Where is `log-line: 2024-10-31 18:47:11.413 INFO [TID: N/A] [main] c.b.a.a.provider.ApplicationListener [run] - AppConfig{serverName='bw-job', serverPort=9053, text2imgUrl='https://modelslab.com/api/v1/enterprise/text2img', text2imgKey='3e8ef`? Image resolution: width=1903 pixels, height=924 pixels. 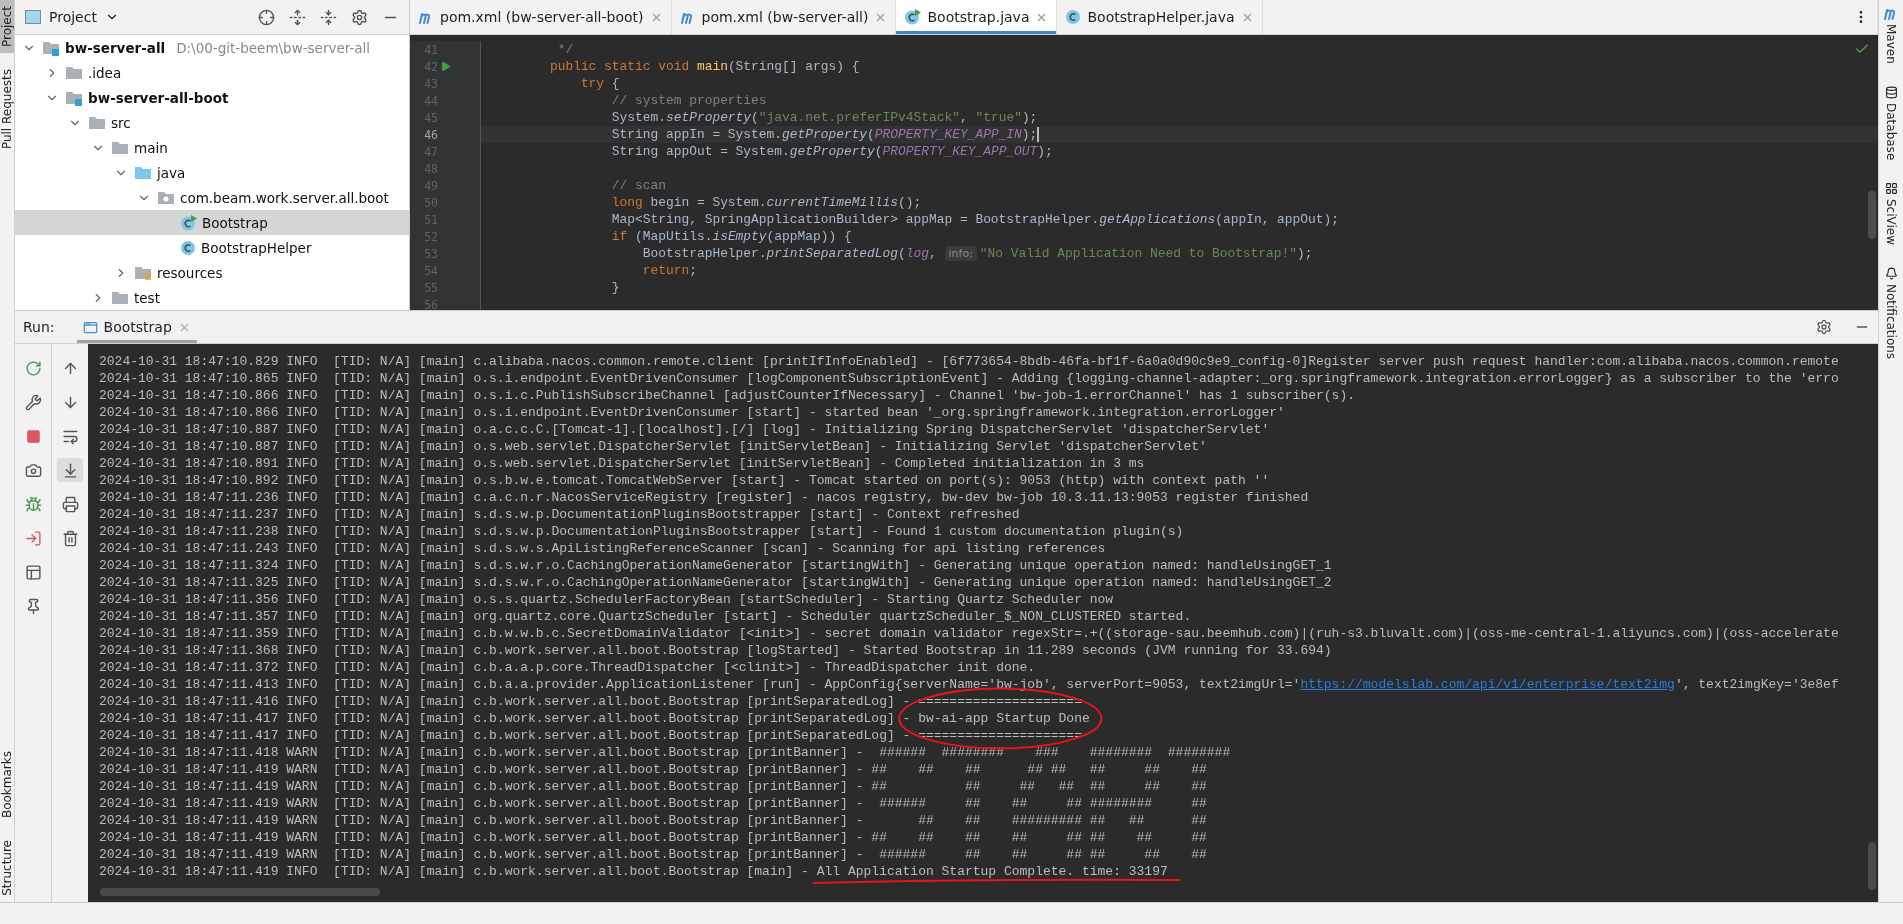
log-line: 2024-10-31 18:47:11.413 INFO [TID: N/A] [main] c.b.a.a.provider.ApplicationListener [run] - AppConfig{serverName='bw-job', serverPort=9053, text2imgUrl='https://modelslab.com/api/v1/enterprise/text2img', text2imgKey='3e8ef is located at coordinates (969, 684).